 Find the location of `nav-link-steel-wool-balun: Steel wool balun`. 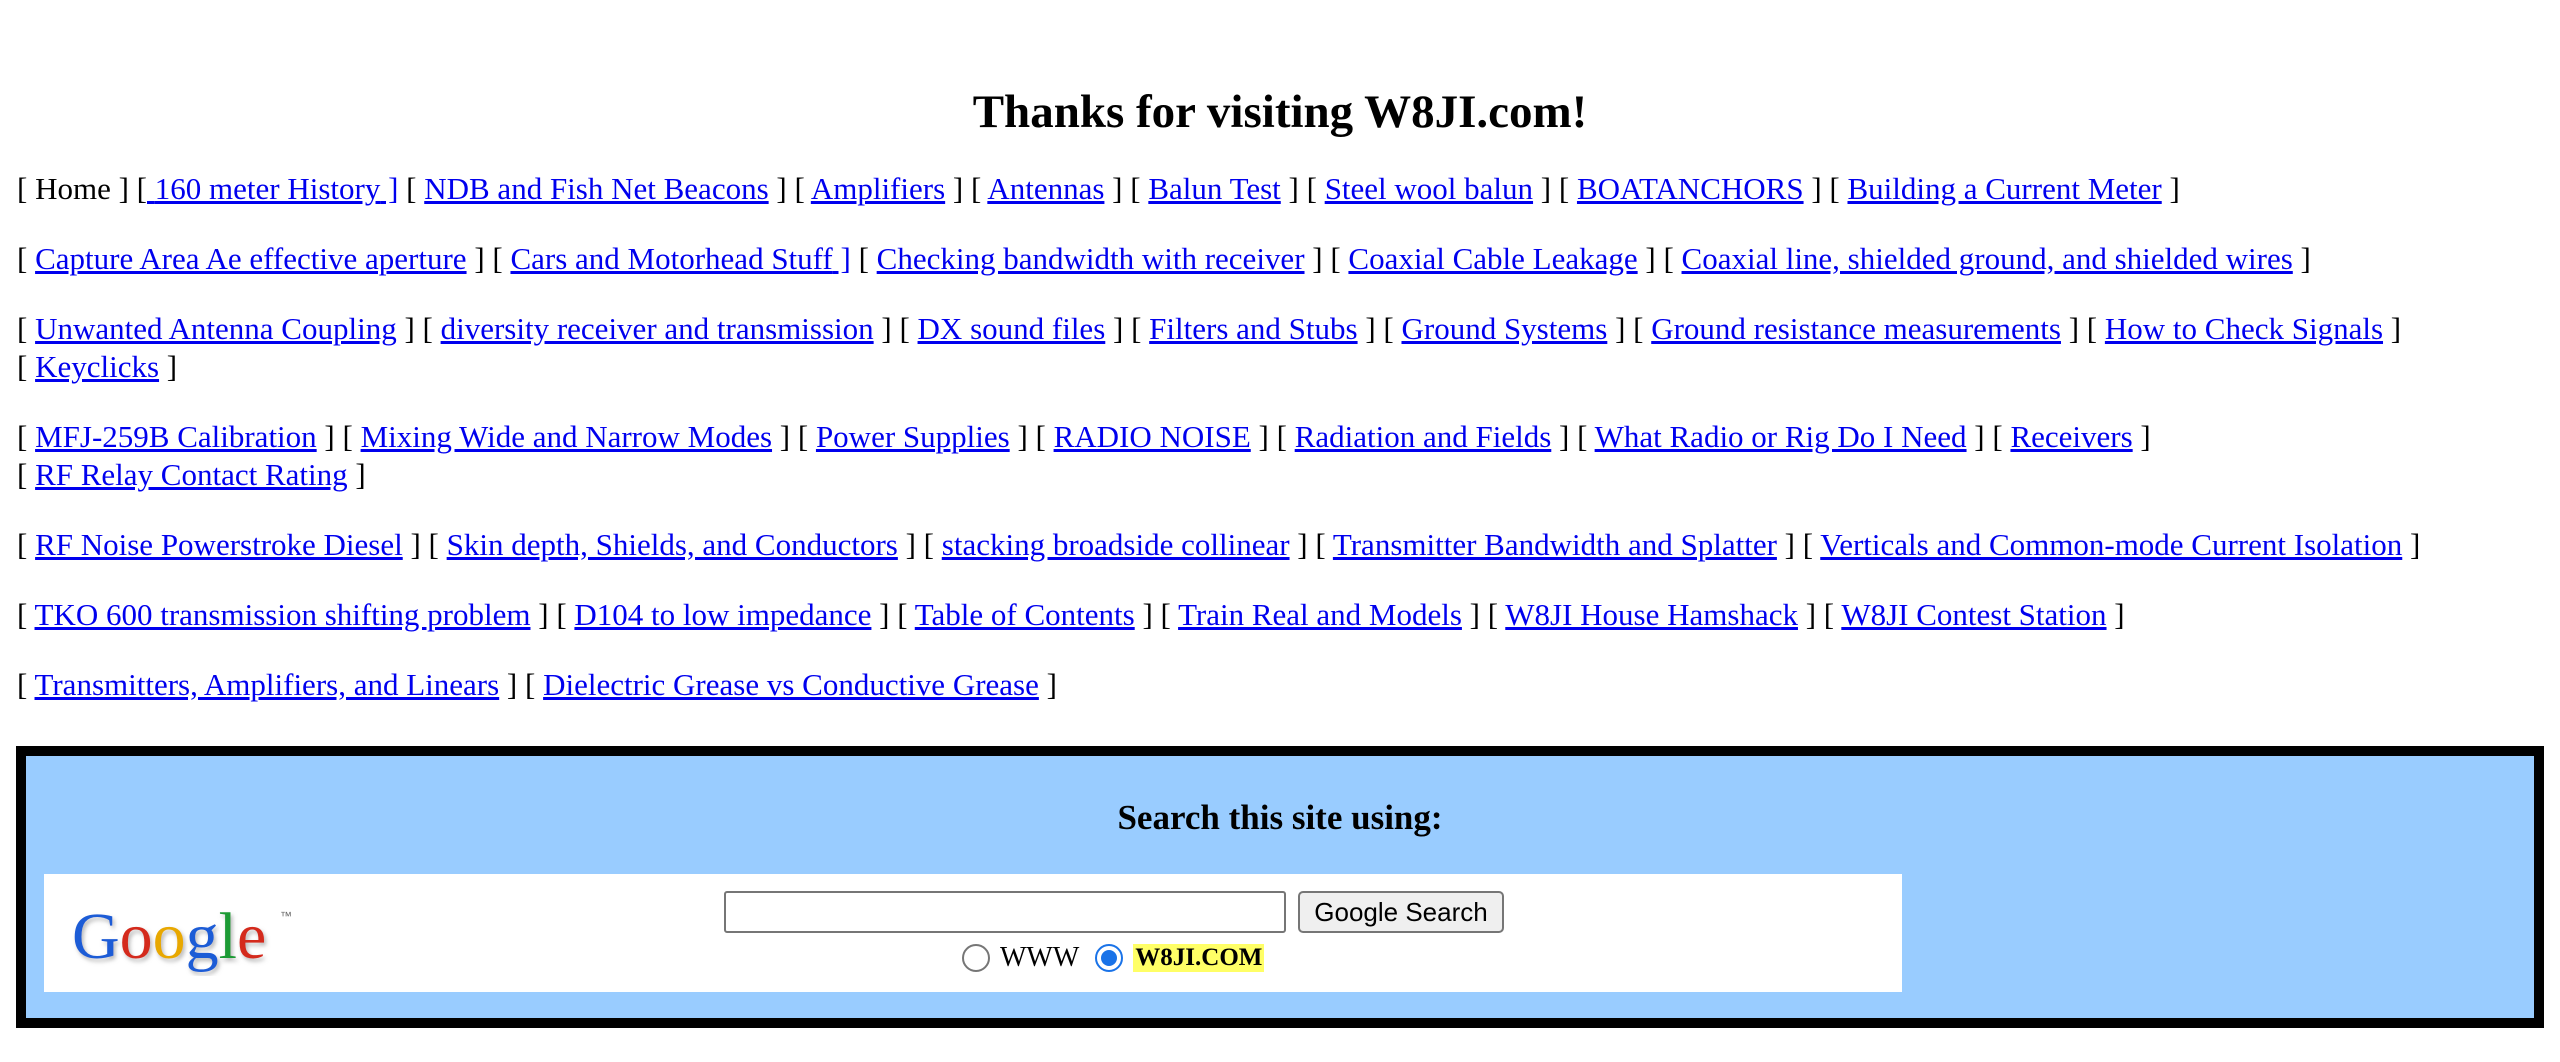

nav-link-steel-wool-balun: Steel wool balun is located at coordinates (1429, 188).